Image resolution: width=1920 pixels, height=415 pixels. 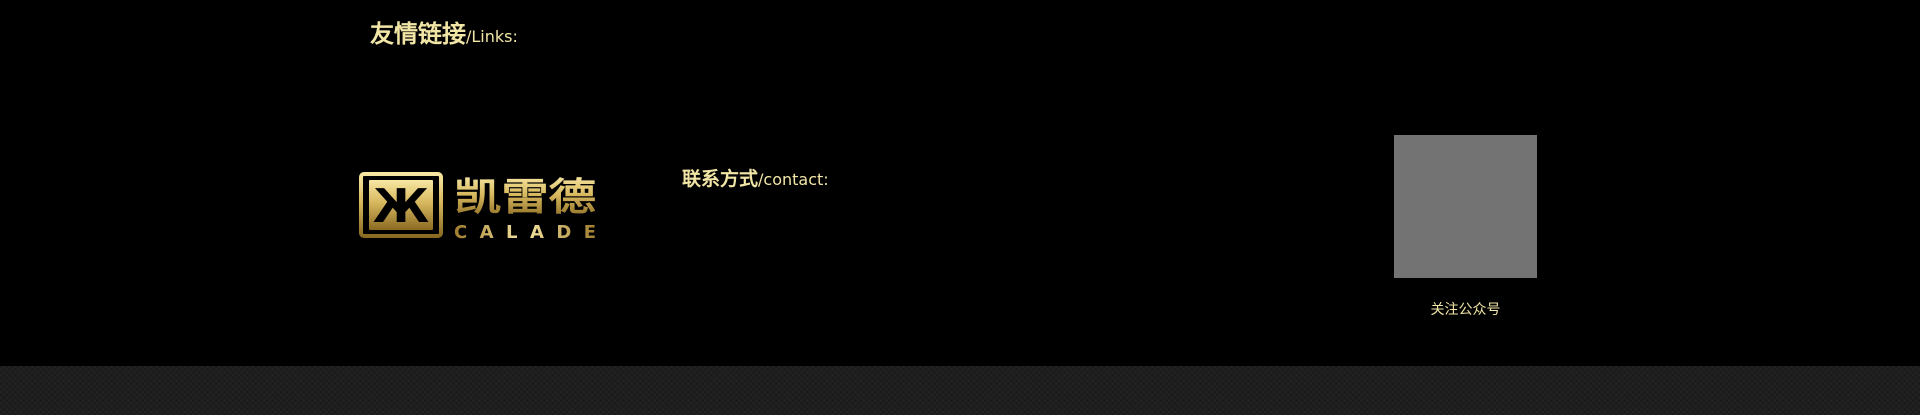 I want to click on contact-heading-zh: 联系方式, so click(x=720, y=179).